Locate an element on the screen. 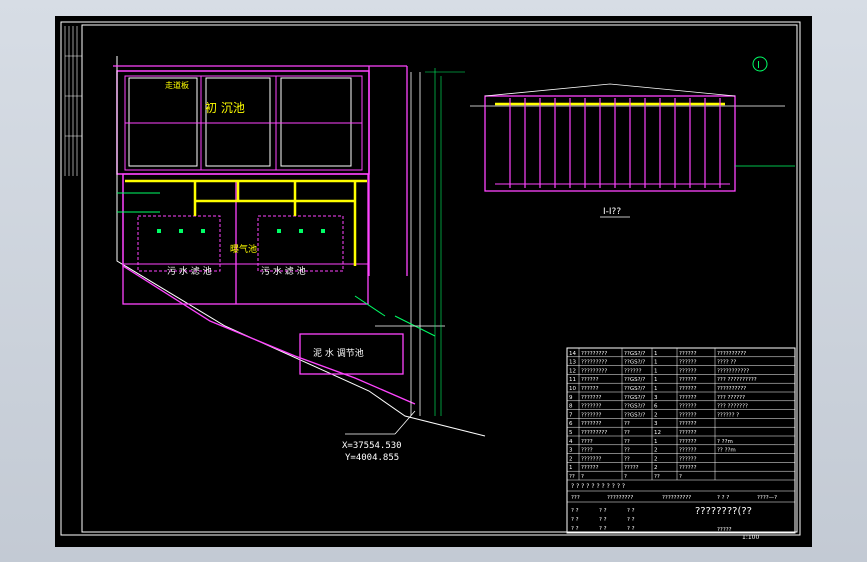 This screenshot has width=867, height=562. binding-strip is located at coordinates (73, 101).